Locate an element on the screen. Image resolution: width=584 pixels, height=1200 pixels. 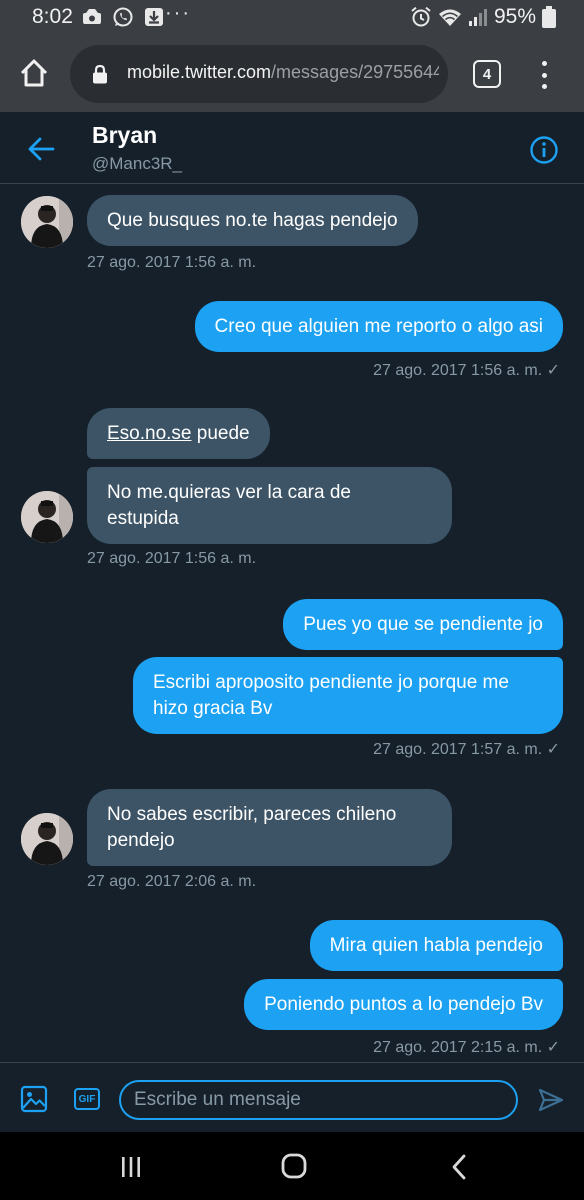
browser-toolbar: mobile.twitter.com/messages/297556445 4 is located at coordinates (292, 74).